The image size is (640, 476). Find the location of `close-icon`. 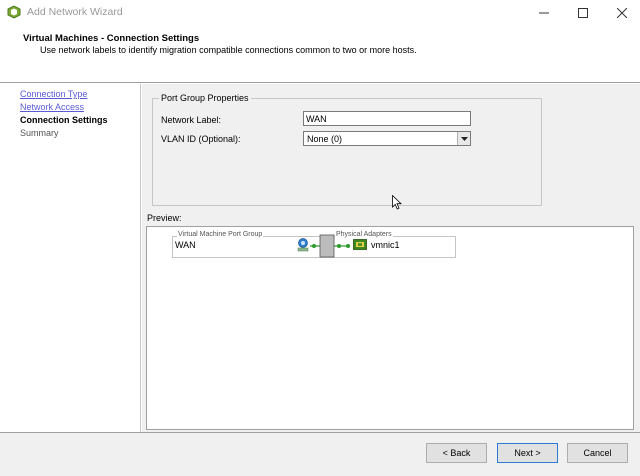

close-icon is located at coordinates (622, 13).